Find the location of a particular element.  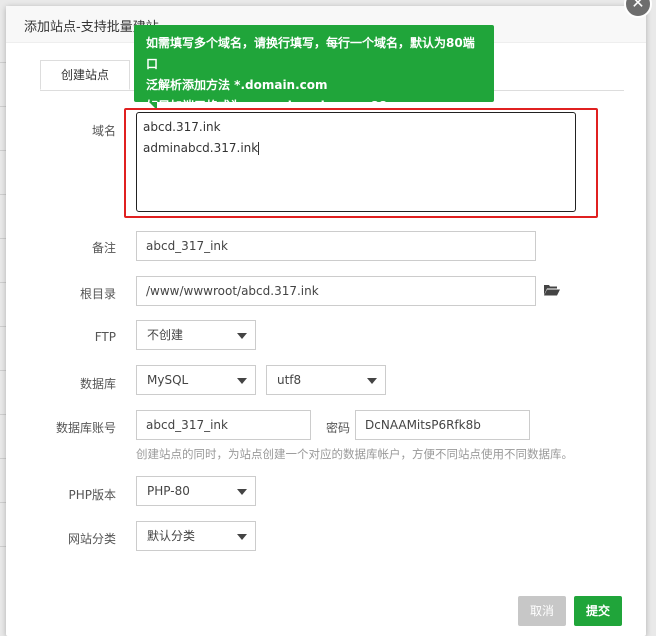

remark-input: abcd_317_ink is located at coordinates (336, 246).